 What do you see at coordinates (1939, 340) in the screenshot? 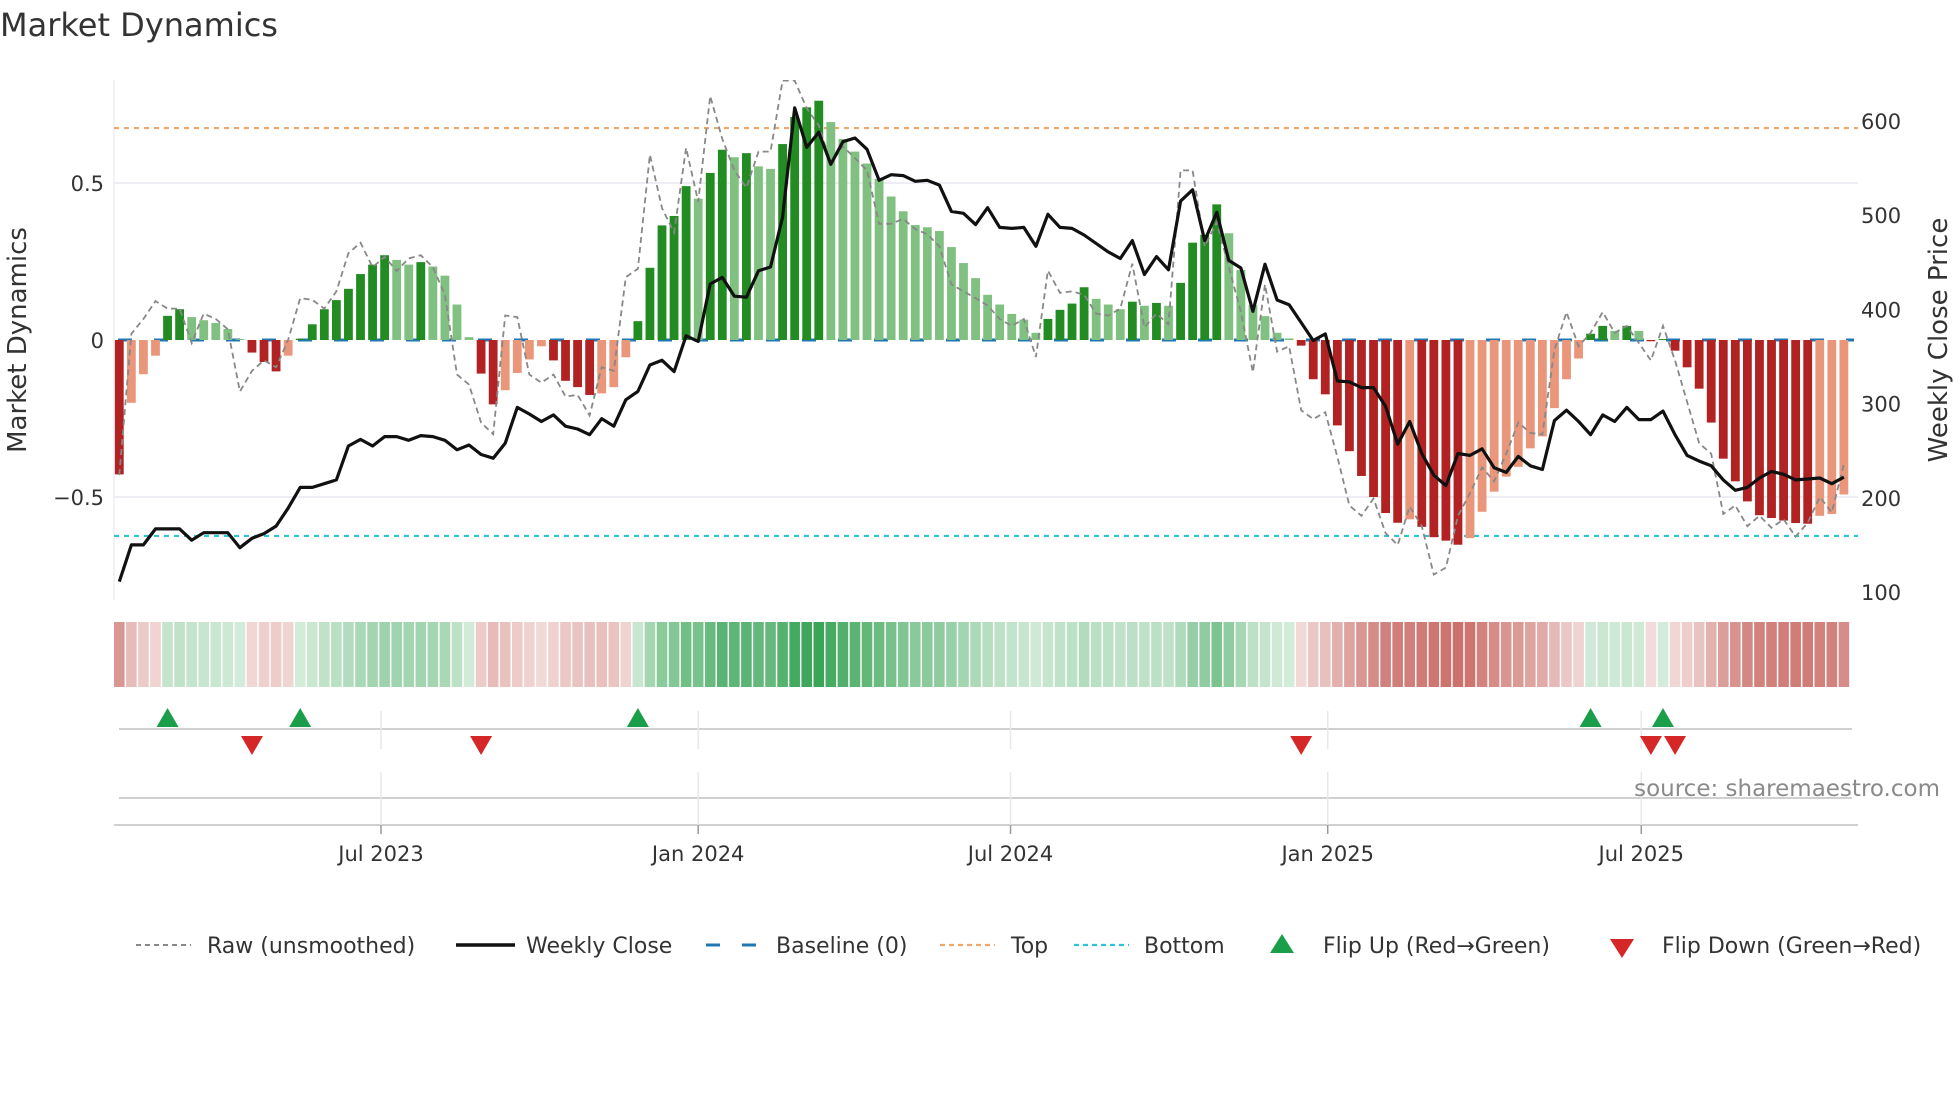
I see `y2-axis-label: Weekly Close Price` at bounding box center [1939, 340].